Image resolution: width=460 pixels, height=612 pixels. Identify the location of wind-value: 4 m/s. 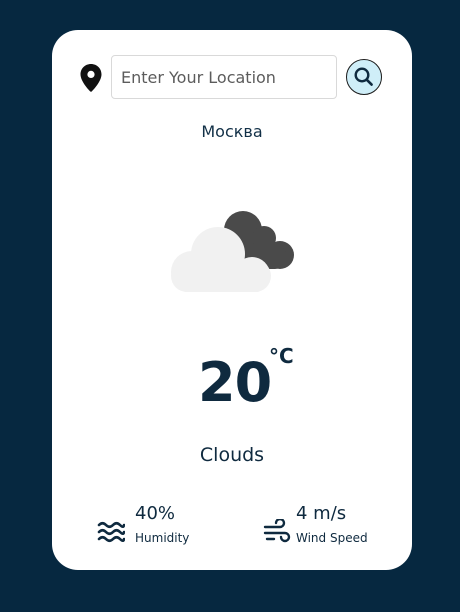
(321, 513).